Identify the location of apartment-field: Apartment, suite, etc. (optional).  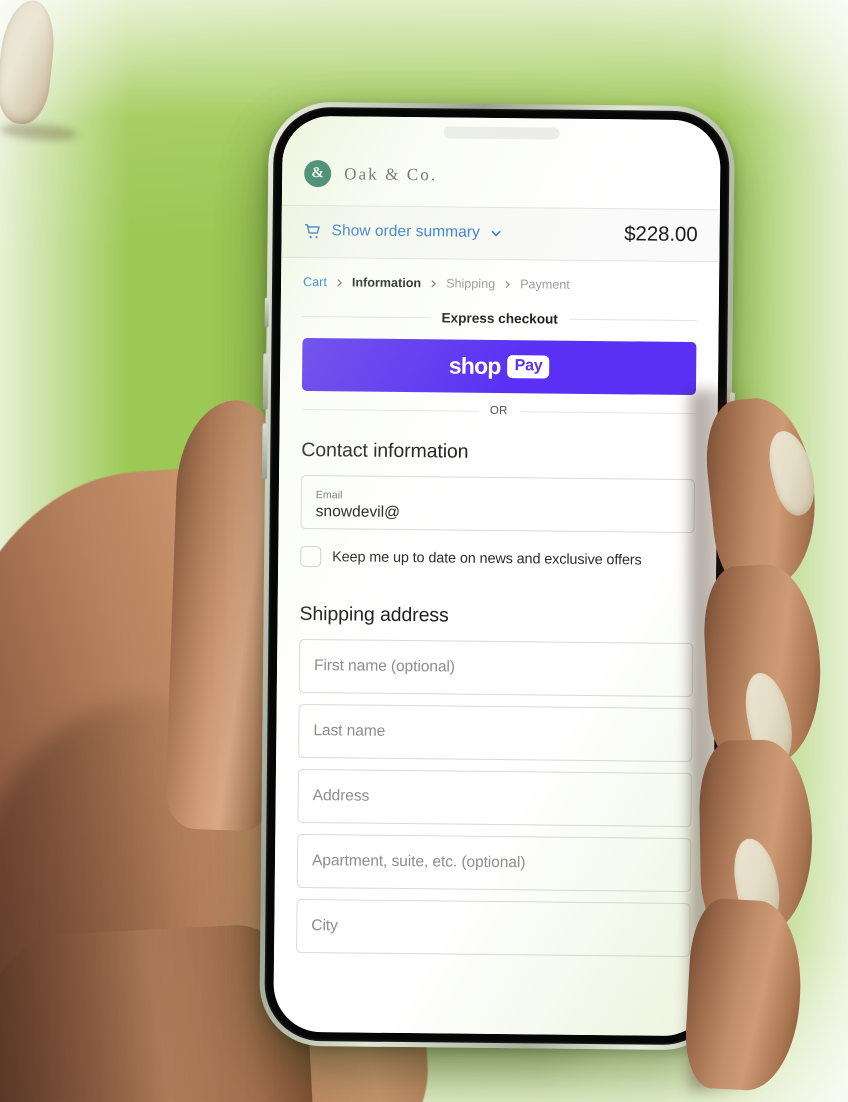
(494, 863).